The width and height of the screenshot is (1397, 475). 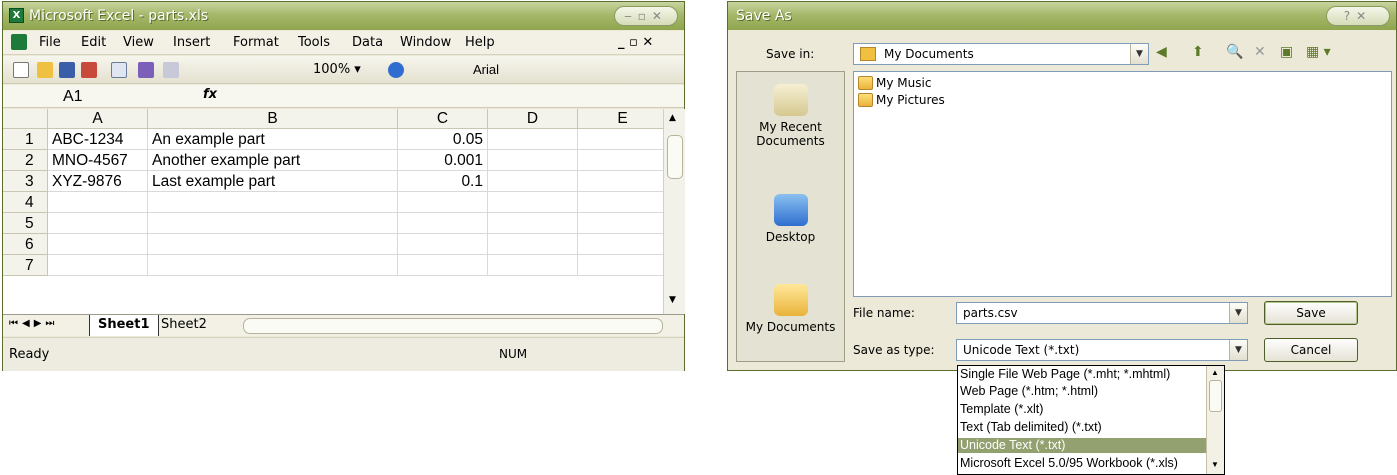 What do you see at coordinates (273, 139) in the screenshot?
I see `cell: An example part` at bounding box center [273, 139].